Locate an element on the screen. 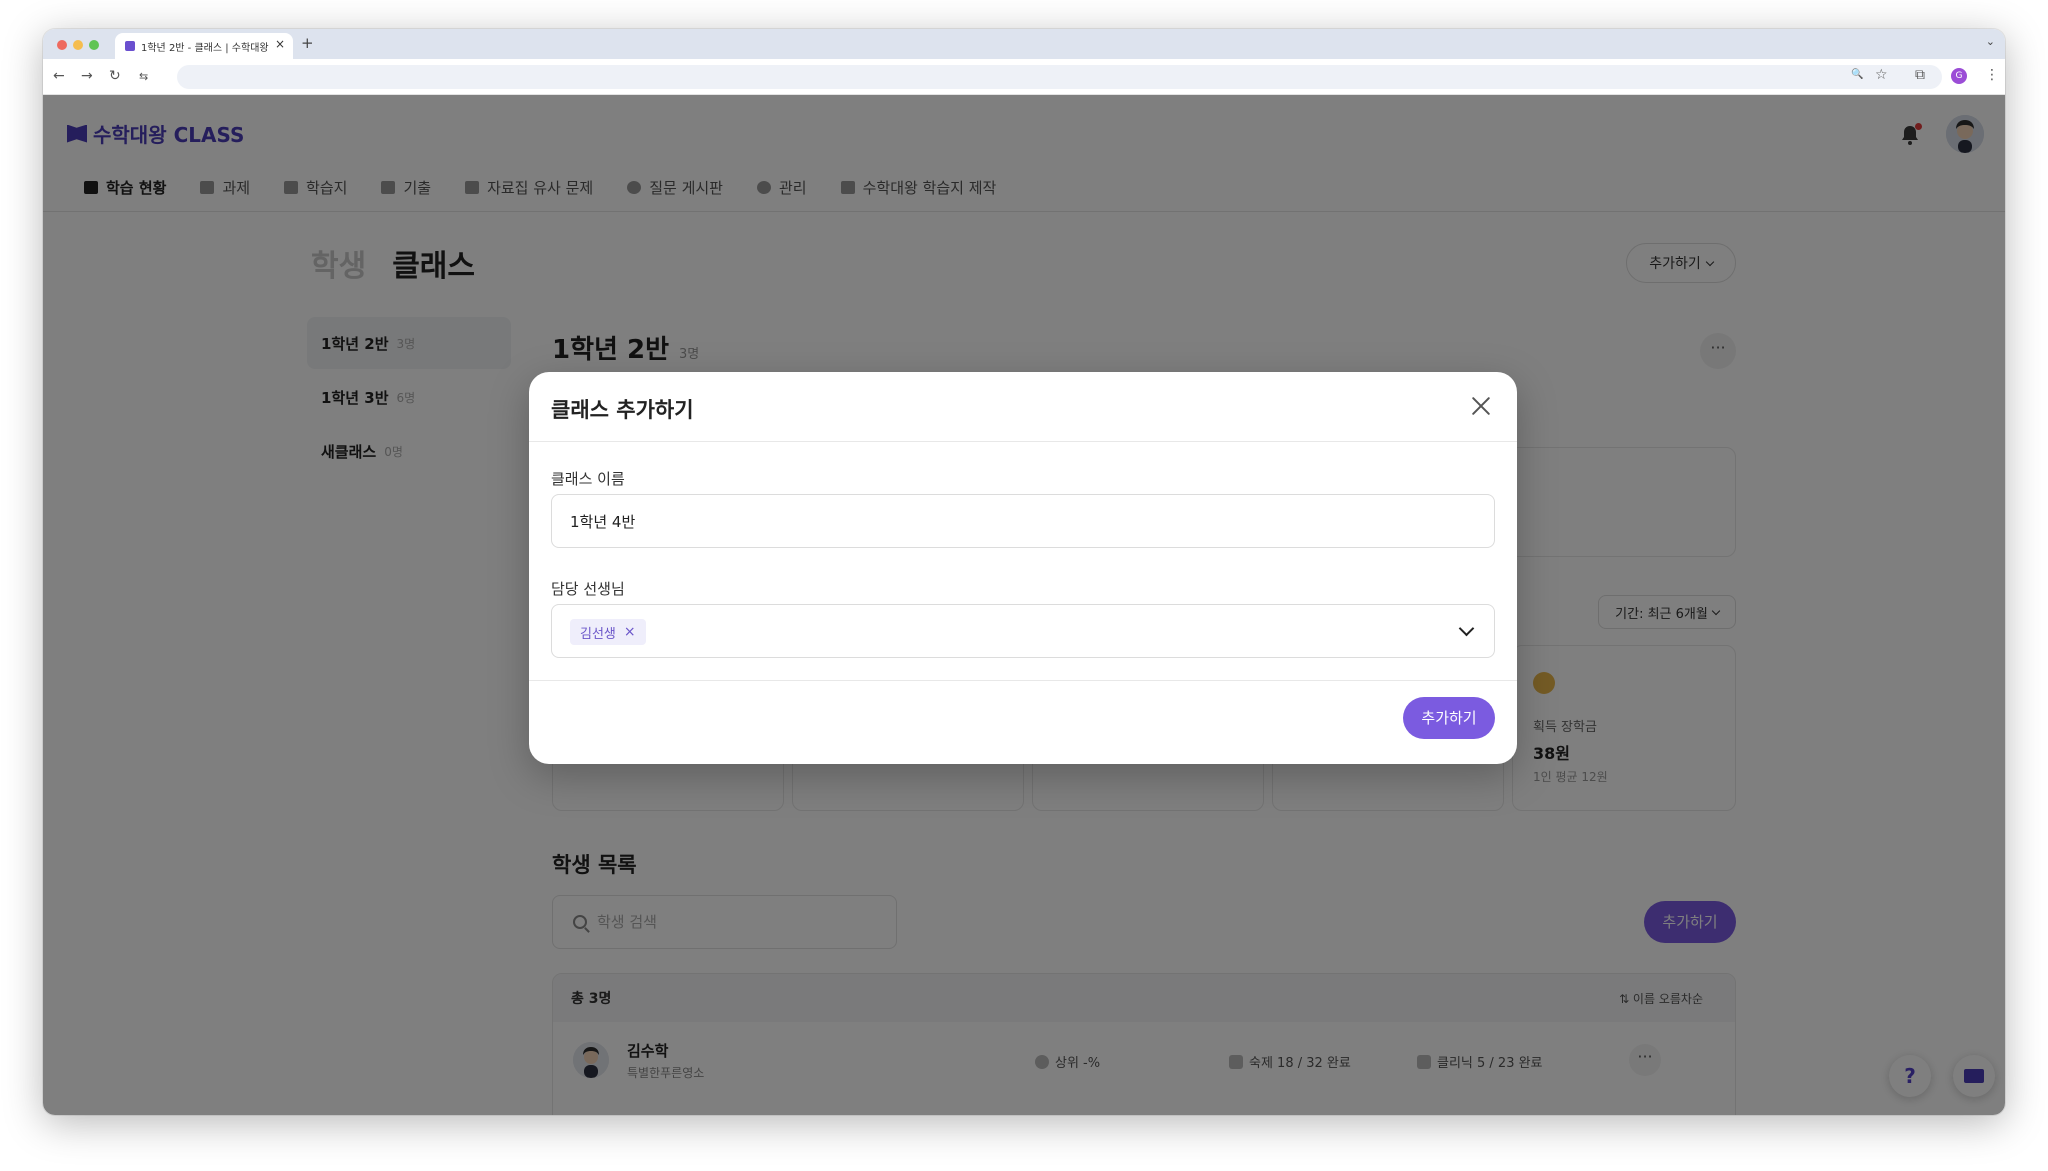 The width and height of the screenshot is (2048, 1171). extensions-icon: ⧉ is located at coordinates (1920, 75).